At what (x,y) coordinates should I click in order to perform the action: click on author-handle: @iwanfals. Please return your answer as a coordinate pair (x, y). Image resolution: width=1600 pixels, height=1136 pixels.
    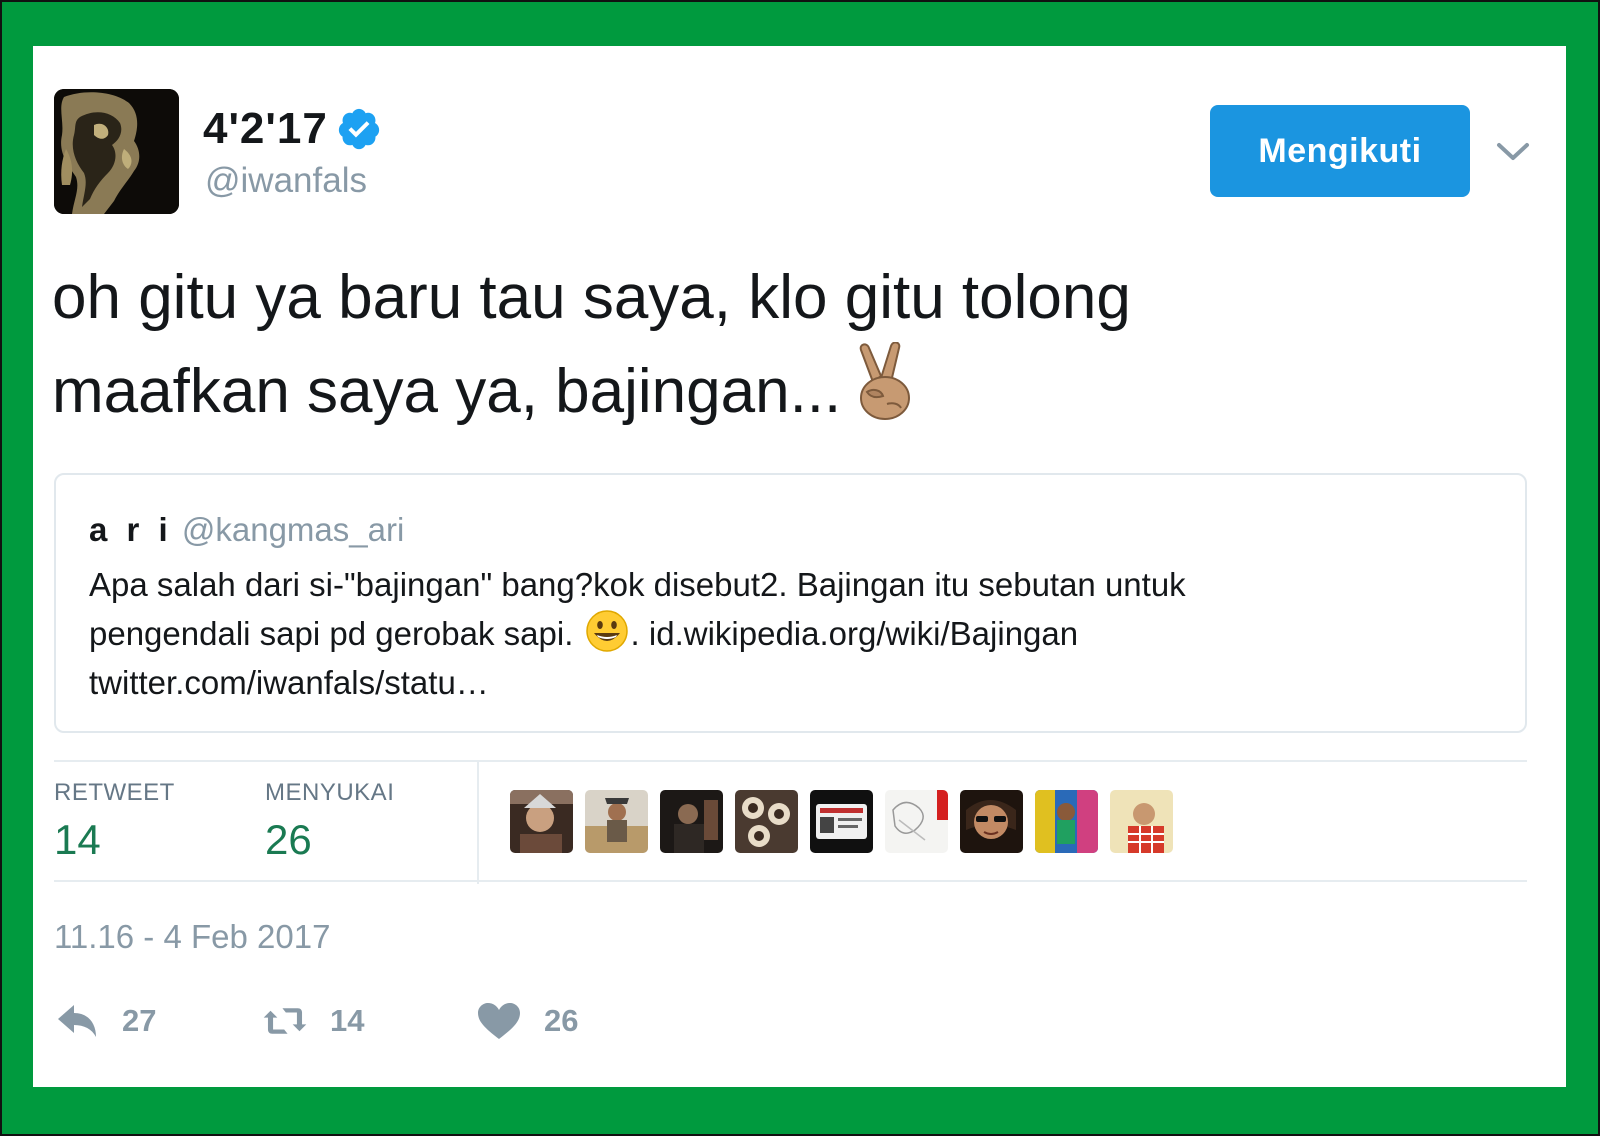
    Looking at the image, I should click on (286, 181).